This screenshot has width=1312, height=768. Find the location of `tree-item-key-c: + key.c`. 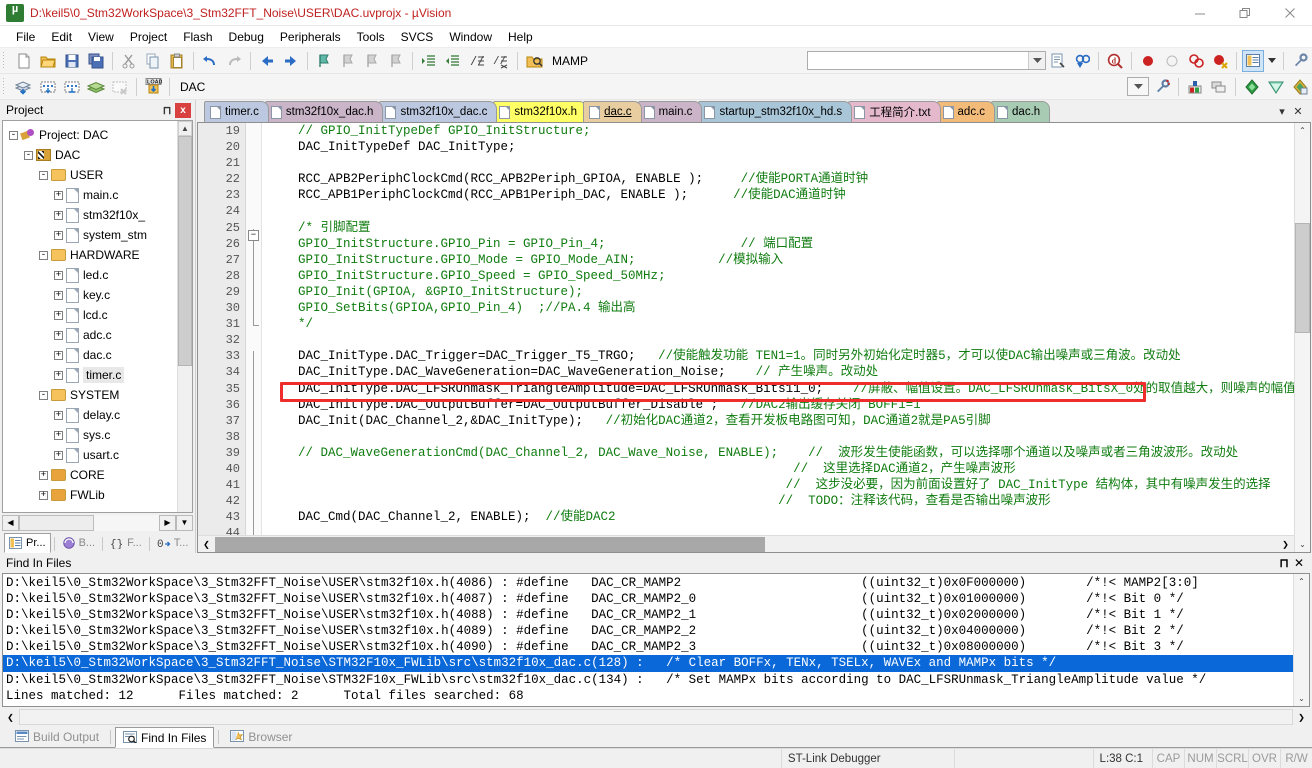

tree-item-key-c: + key.c is located at coordinates (91, 295).